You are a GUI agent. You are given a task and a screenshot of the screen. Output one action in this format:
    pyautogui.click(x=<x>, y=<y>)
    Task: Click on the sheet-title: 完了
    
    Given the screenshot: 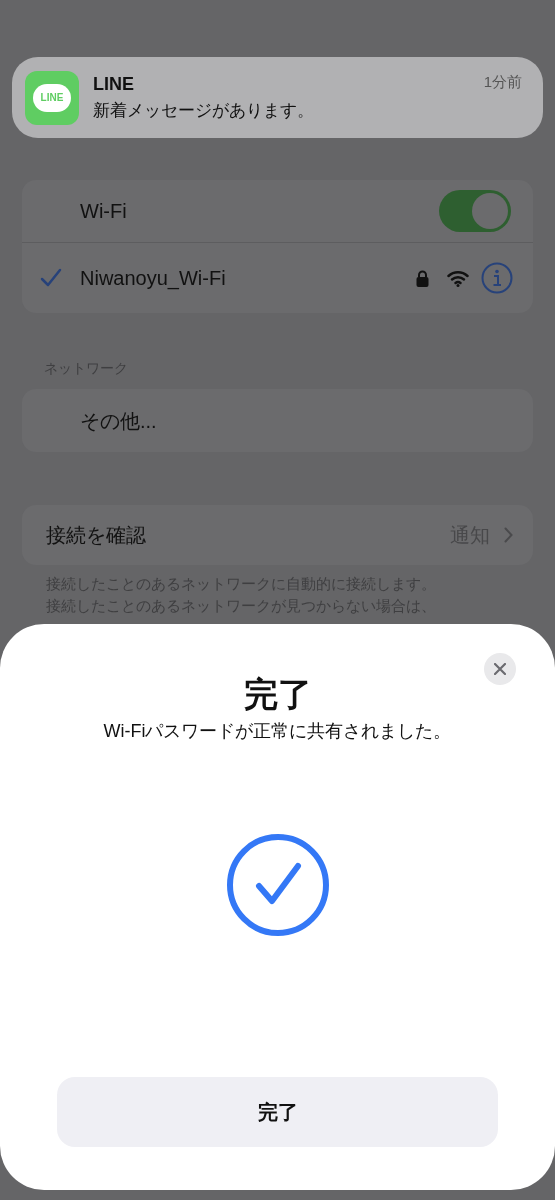 What is the action you would take?
    pyautogui.click(x=277, y=694)
    